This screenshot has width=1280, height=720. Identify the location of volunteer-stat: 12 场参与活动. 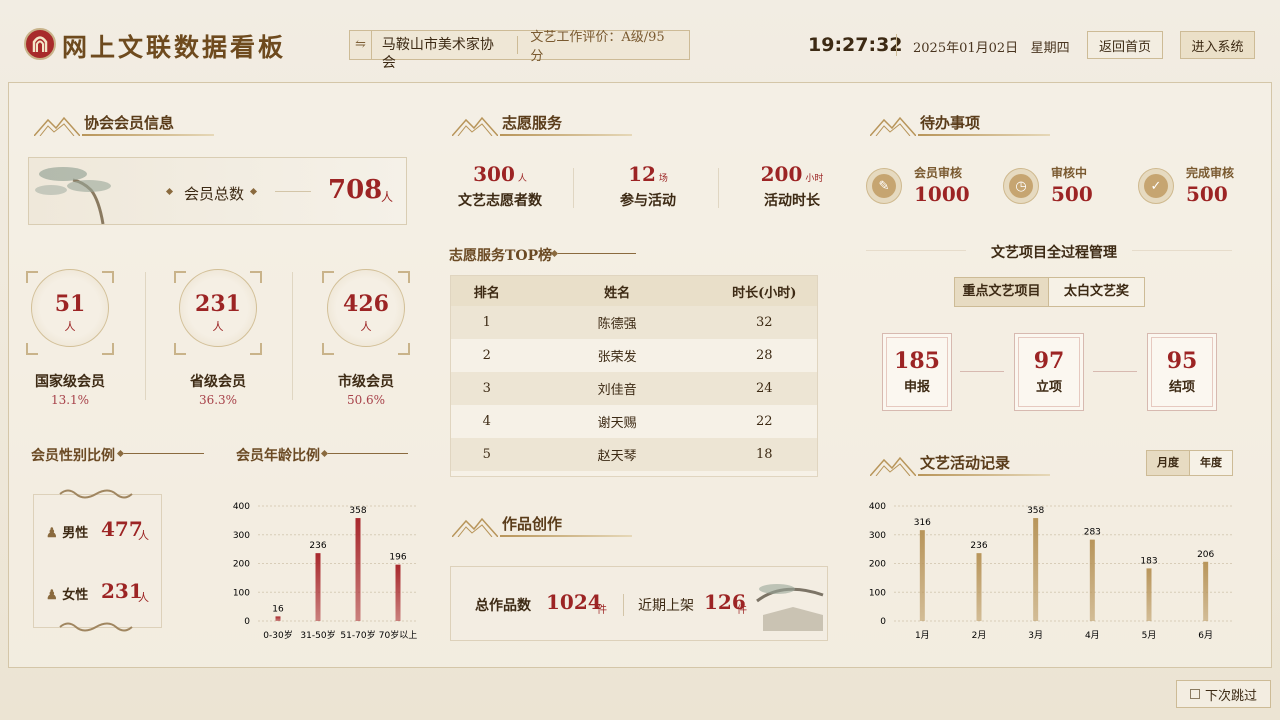
(648, 186).